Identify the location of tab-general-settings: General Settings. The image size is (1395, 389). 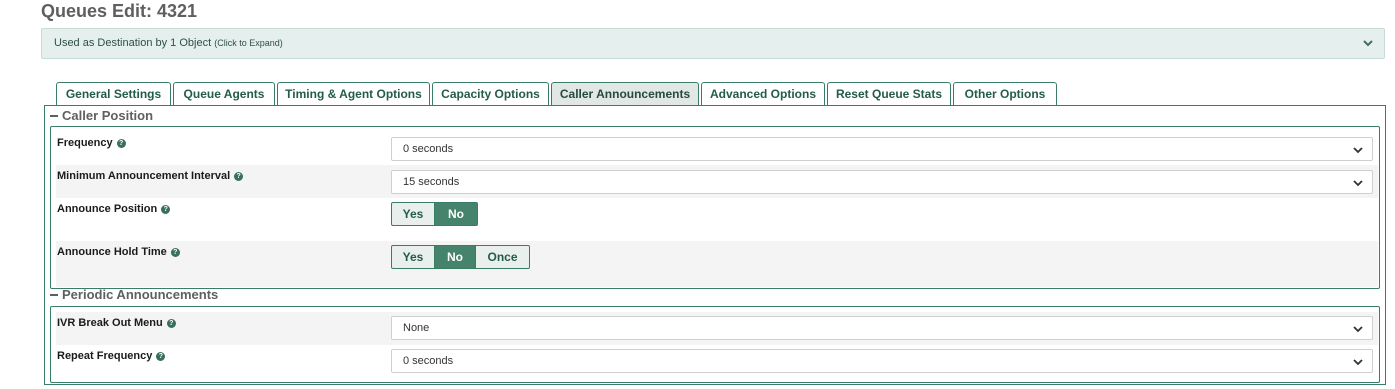
(113, 93).